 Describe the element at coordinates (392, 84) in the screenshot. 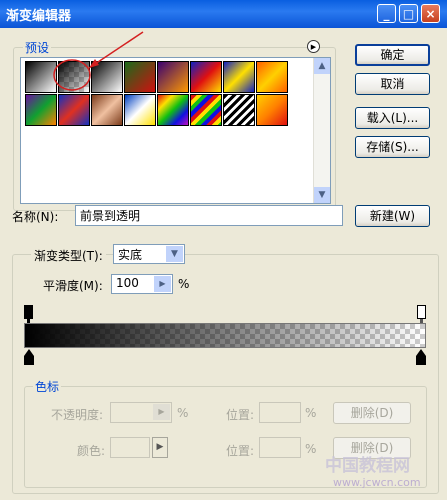

I see `cancel-button: 取消` at that location.